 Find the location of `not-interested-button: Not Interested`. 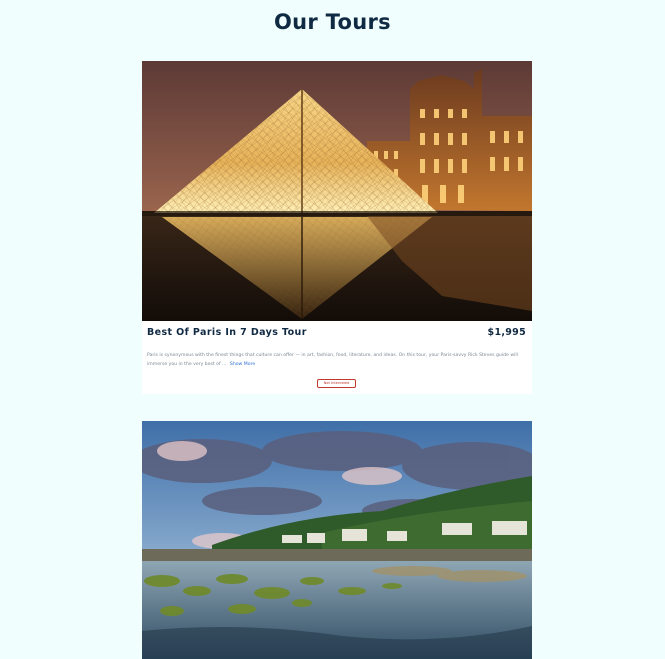

not-interested-button: Not Interested is located at coordinates (336, 383).